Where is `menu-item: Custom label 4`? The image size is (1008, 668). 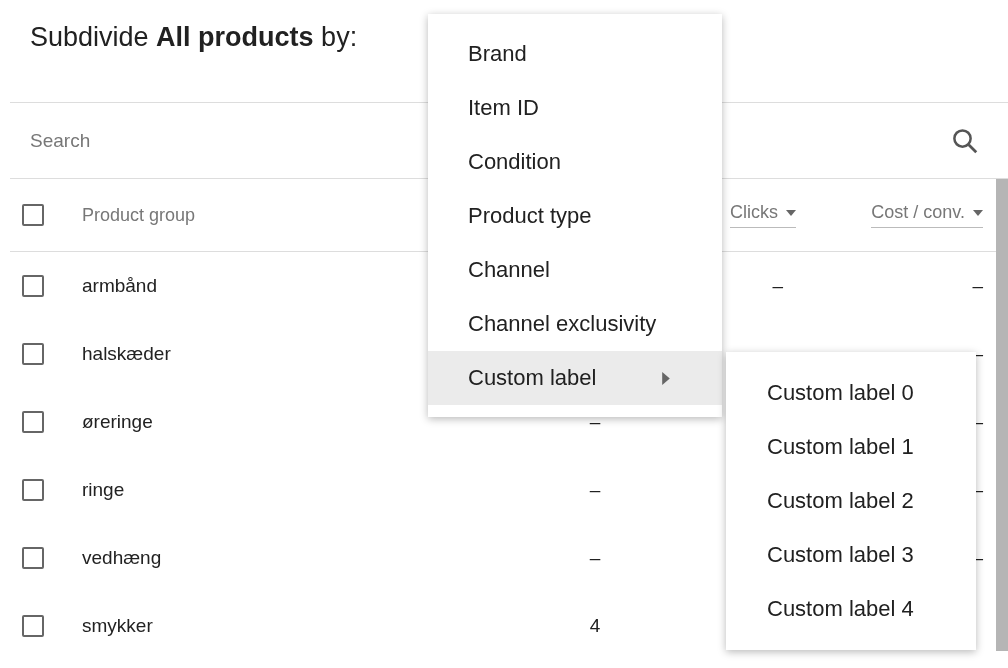
menu-item: Custom label 4 is located at coordinates (851, 609).